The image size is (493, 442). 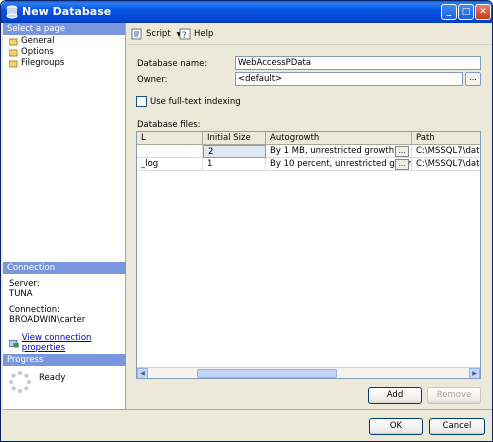 What do you see at coordinates (43, 63) in the screenshot?
I see `page-filegroups-label: Filegroups` at bounding box center [43, 63].